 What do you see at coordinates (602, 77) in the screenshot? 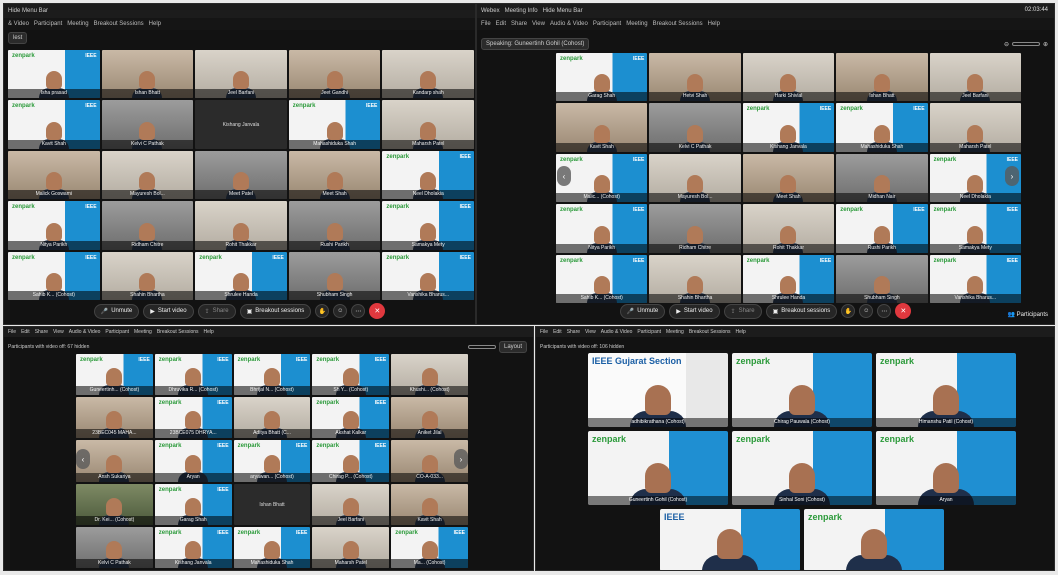
I see `video-tile: zenpark IEEE Garag Shah` at bounding box center [602, 77].